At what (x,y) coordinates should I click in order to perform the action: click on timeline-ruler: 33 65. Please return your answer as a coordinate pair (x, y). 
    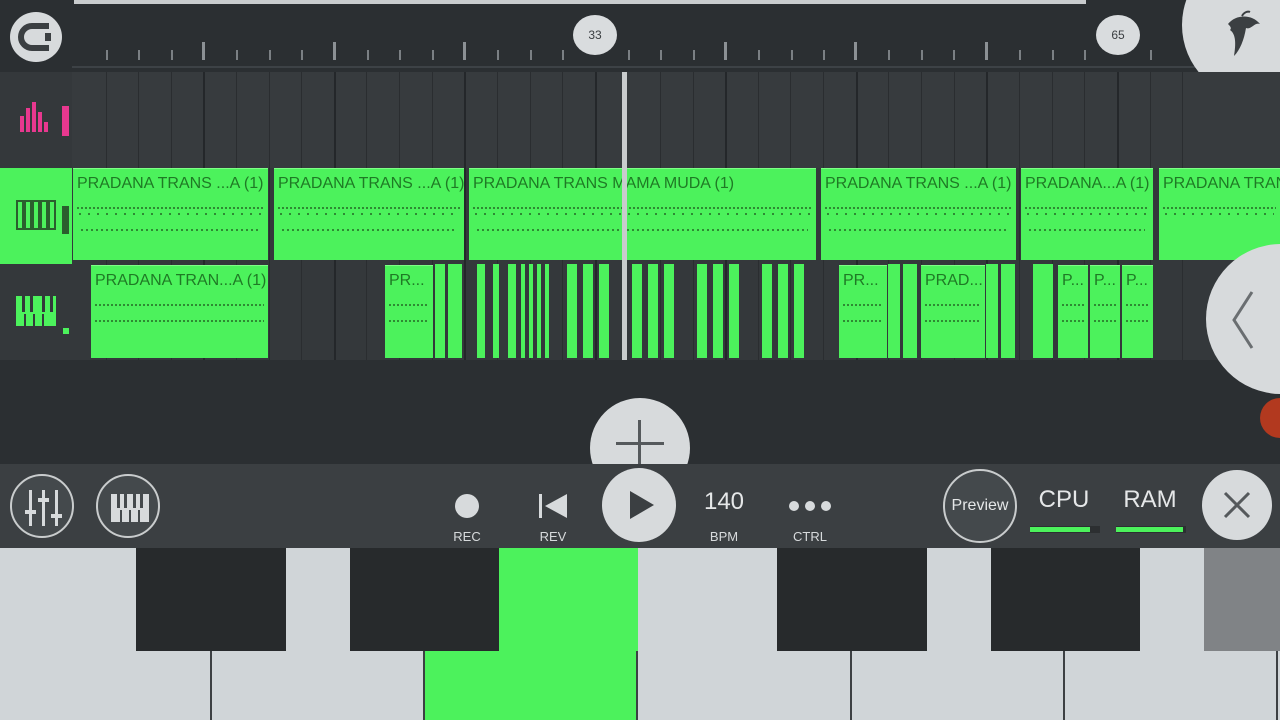
    Looking at the image, I should click on (676, 36).